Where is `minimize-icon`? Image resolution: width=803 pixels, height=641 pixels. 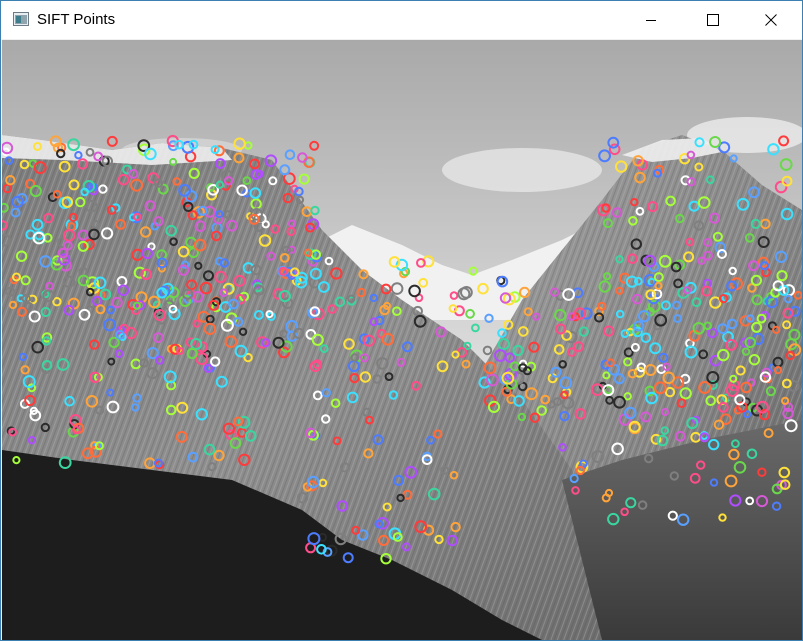 minimize-icon is located at coordinates (651, 20).